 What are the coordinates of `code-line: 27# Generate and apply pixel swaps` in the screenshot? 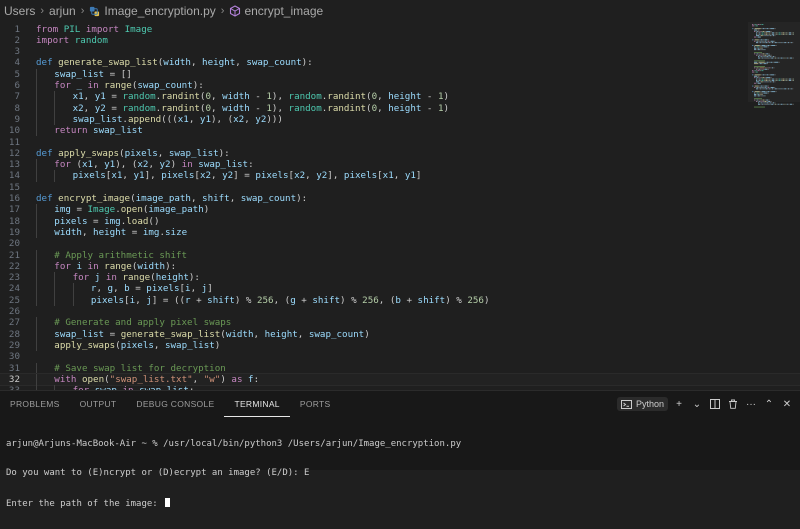 It's located at (400, 322).